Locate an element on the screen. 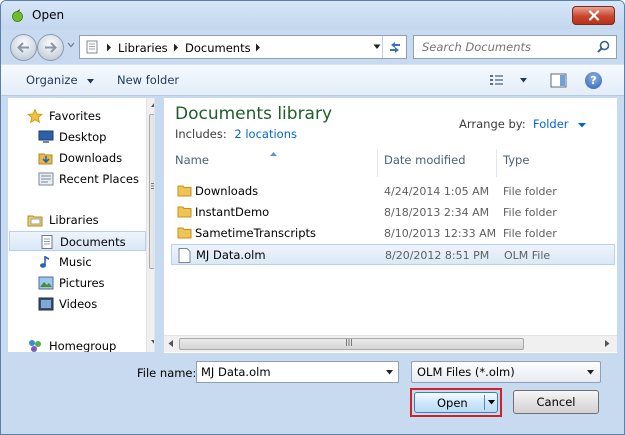 Image resolution: width=625 pixels, height=435 pixels. recent-pages-chevron-icon is located at coordinates (71, 45).